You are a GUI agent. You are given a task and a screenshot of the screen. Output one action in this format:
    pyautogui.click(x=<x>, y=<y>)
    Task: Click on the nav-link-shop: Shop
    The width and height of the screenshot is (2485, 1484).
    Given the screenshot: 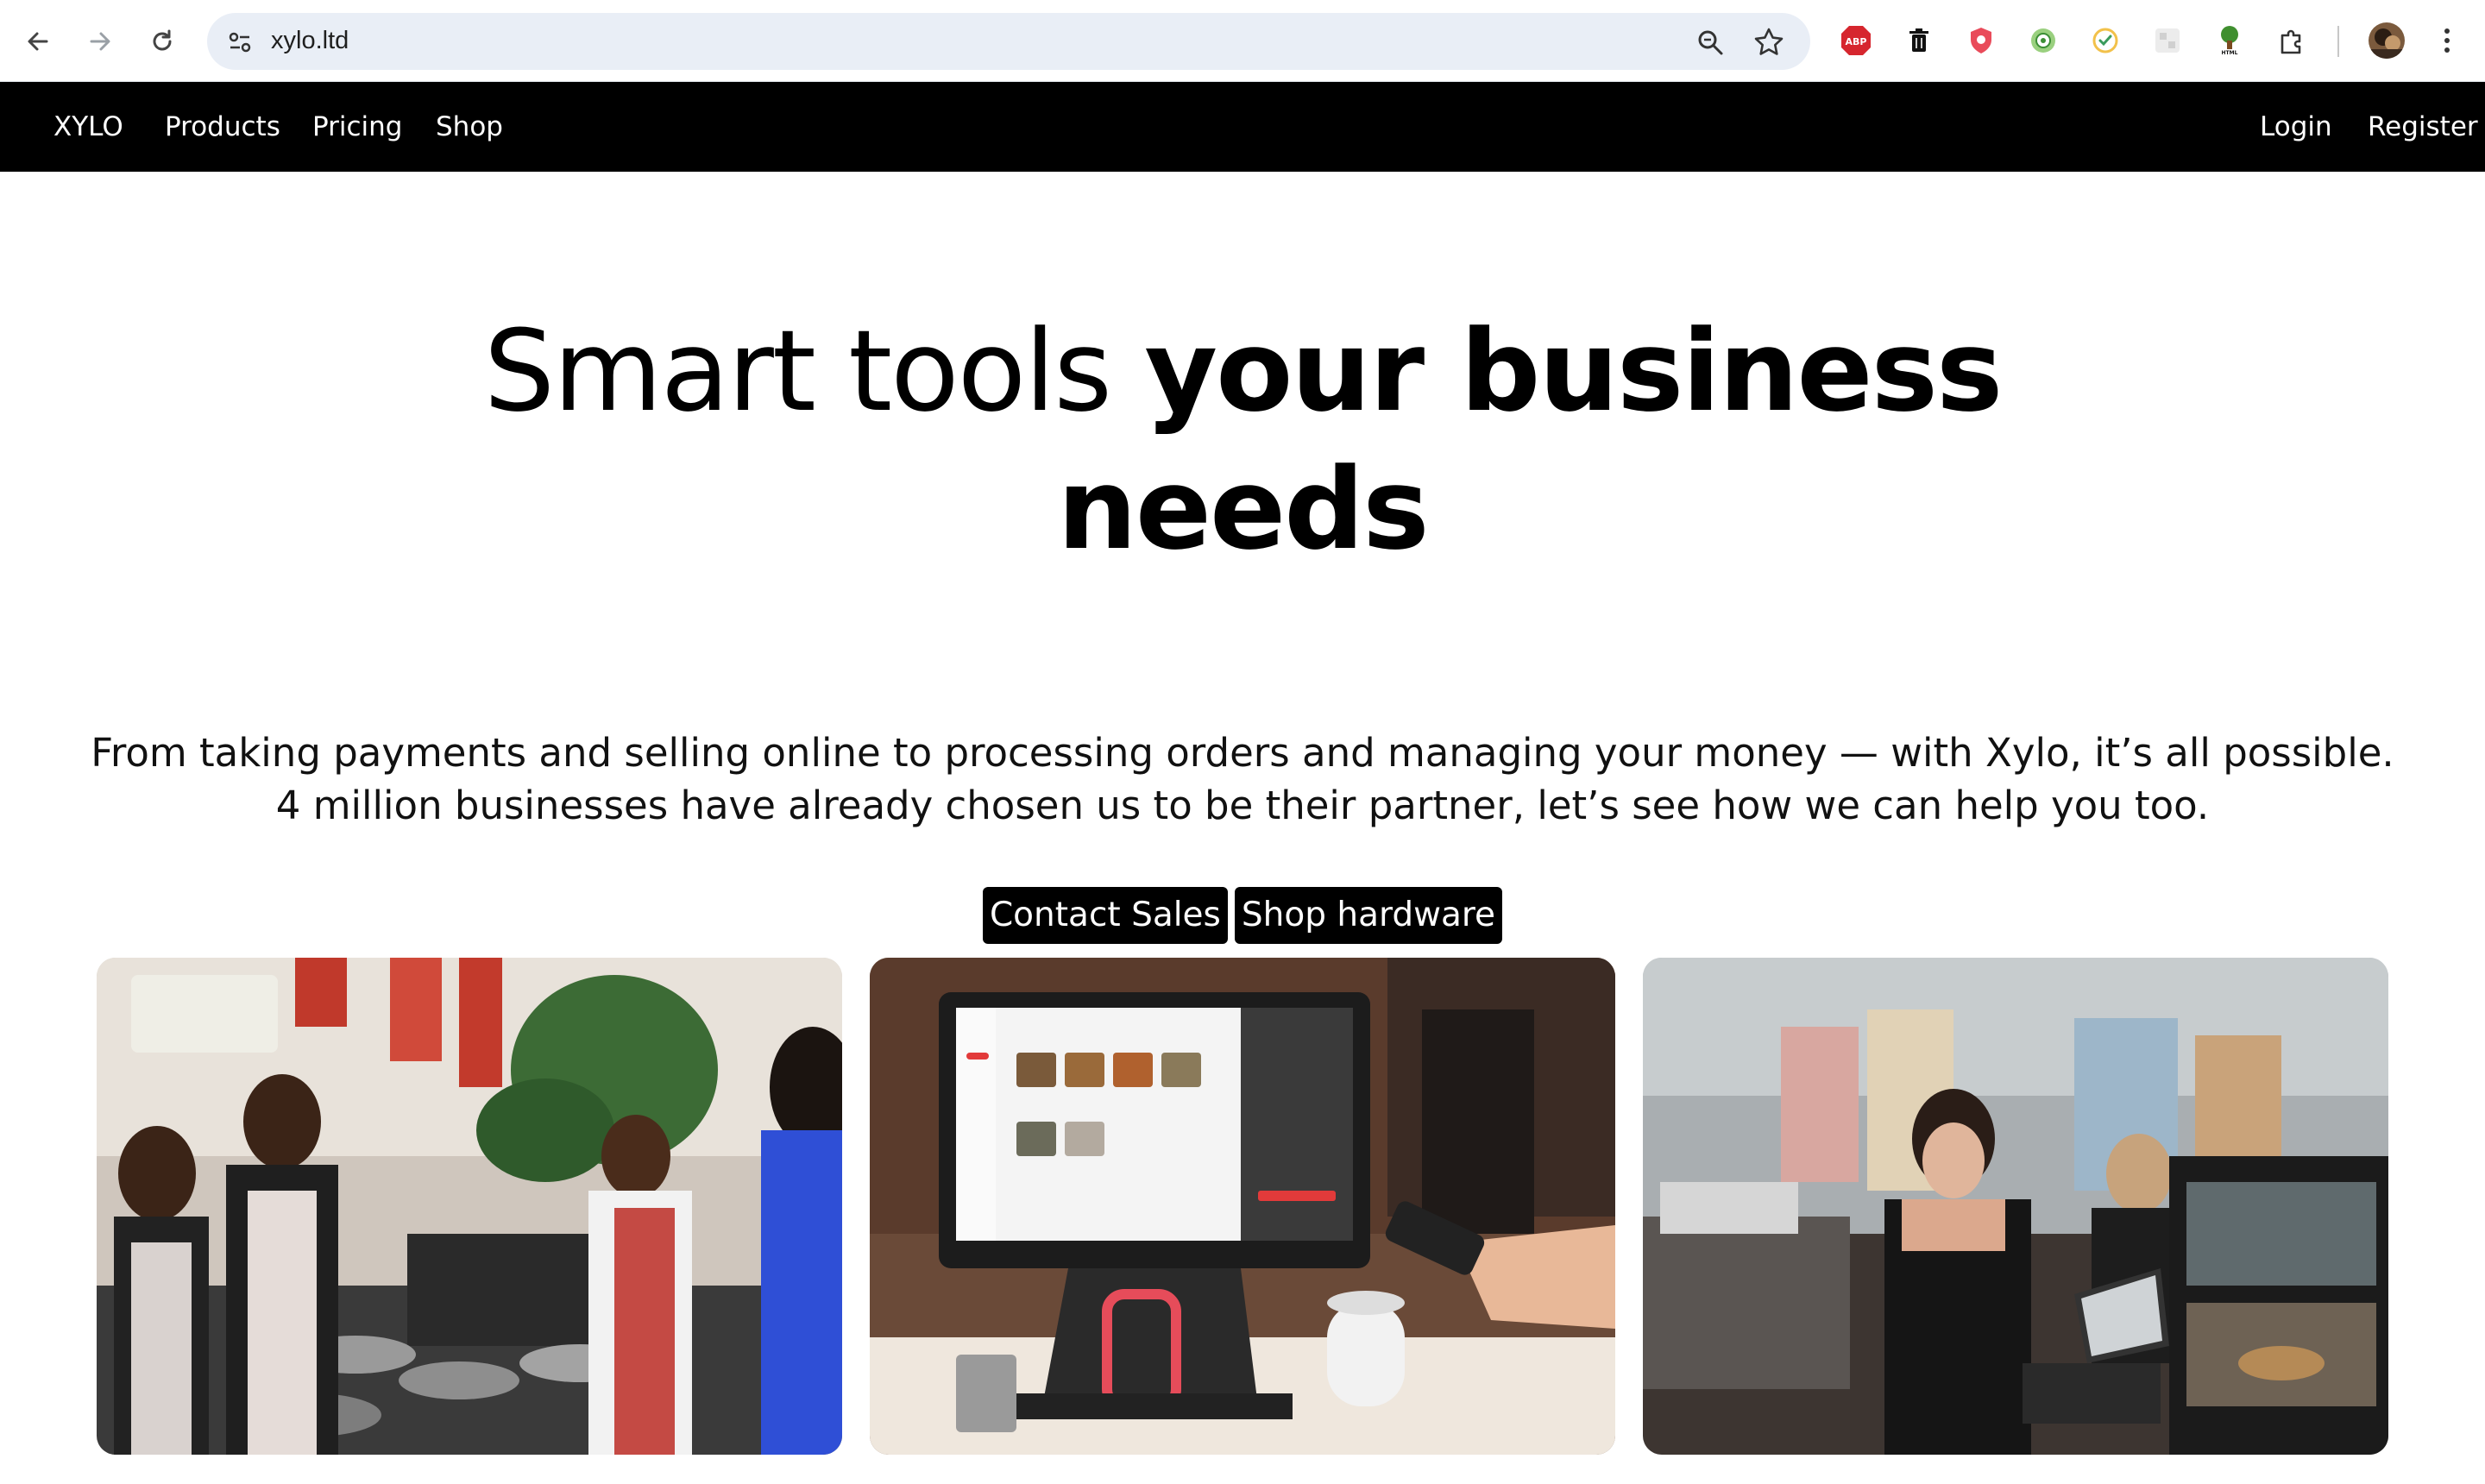 What is the action you would take?
    pyautogui.click(x=469, y=127)
    